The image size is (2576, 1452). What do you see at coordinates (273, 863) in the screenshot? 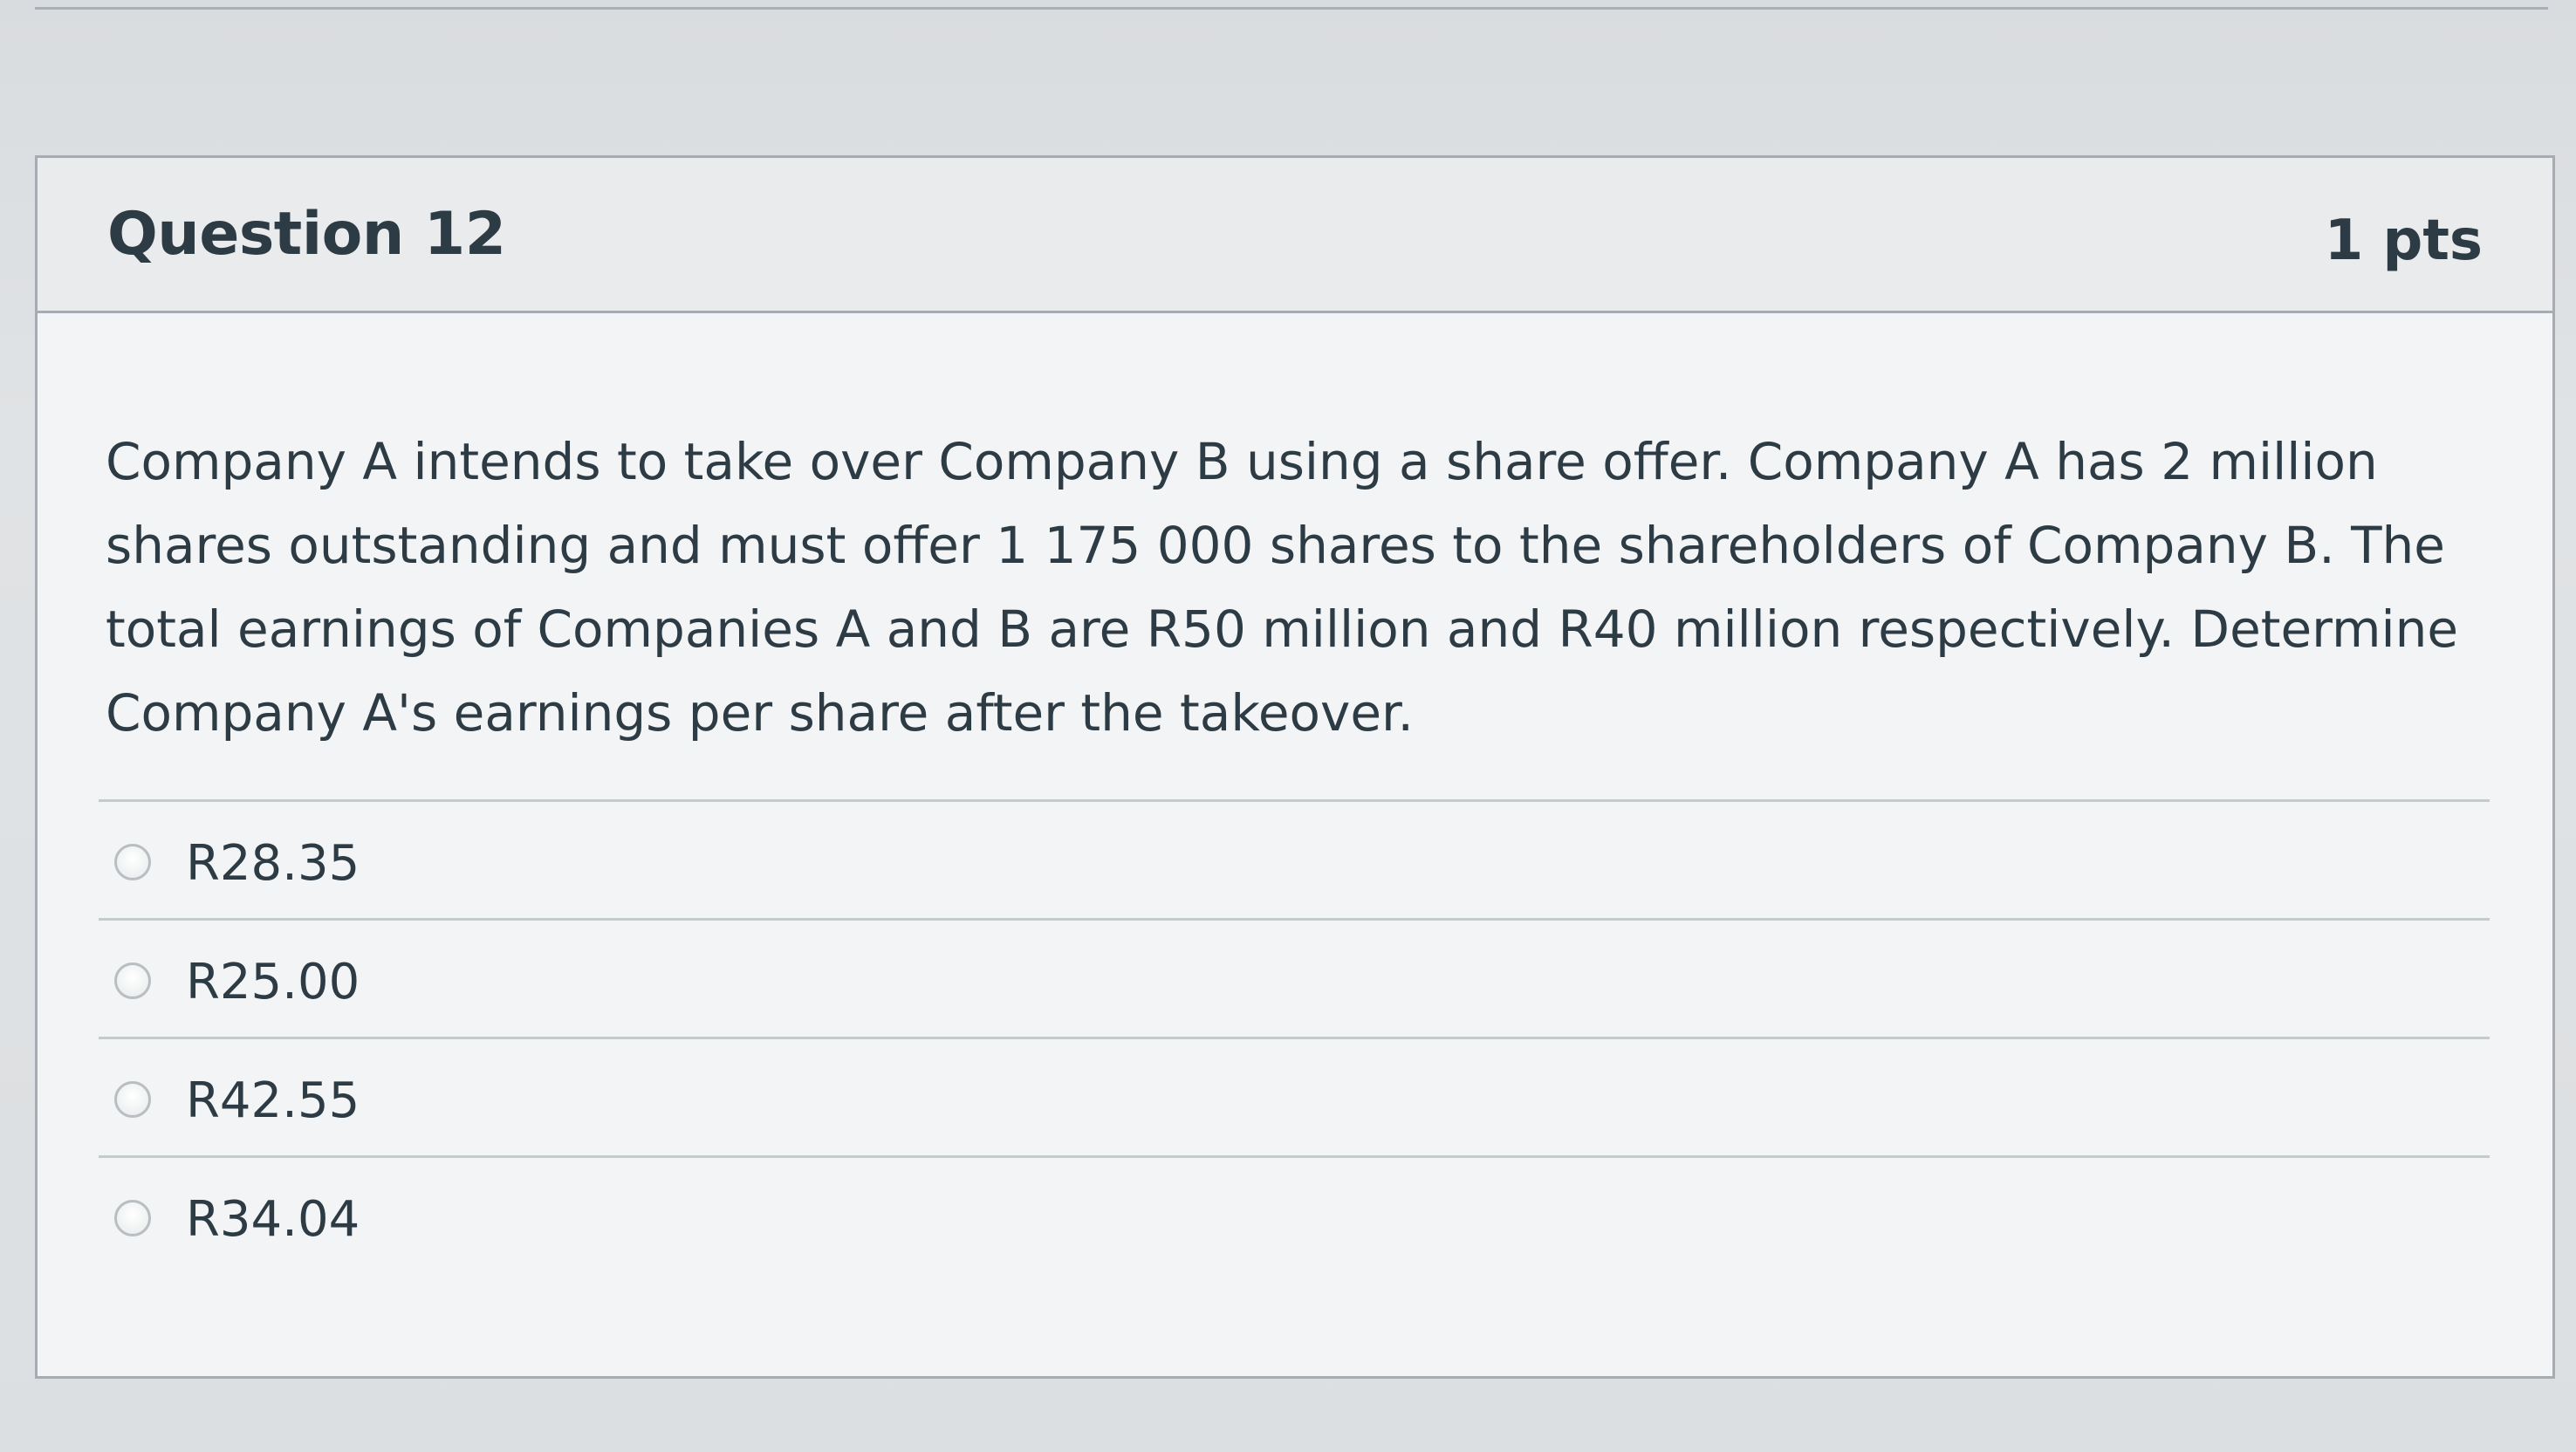
I see `answer-label: R28.35` at bounding box center [273, 863].